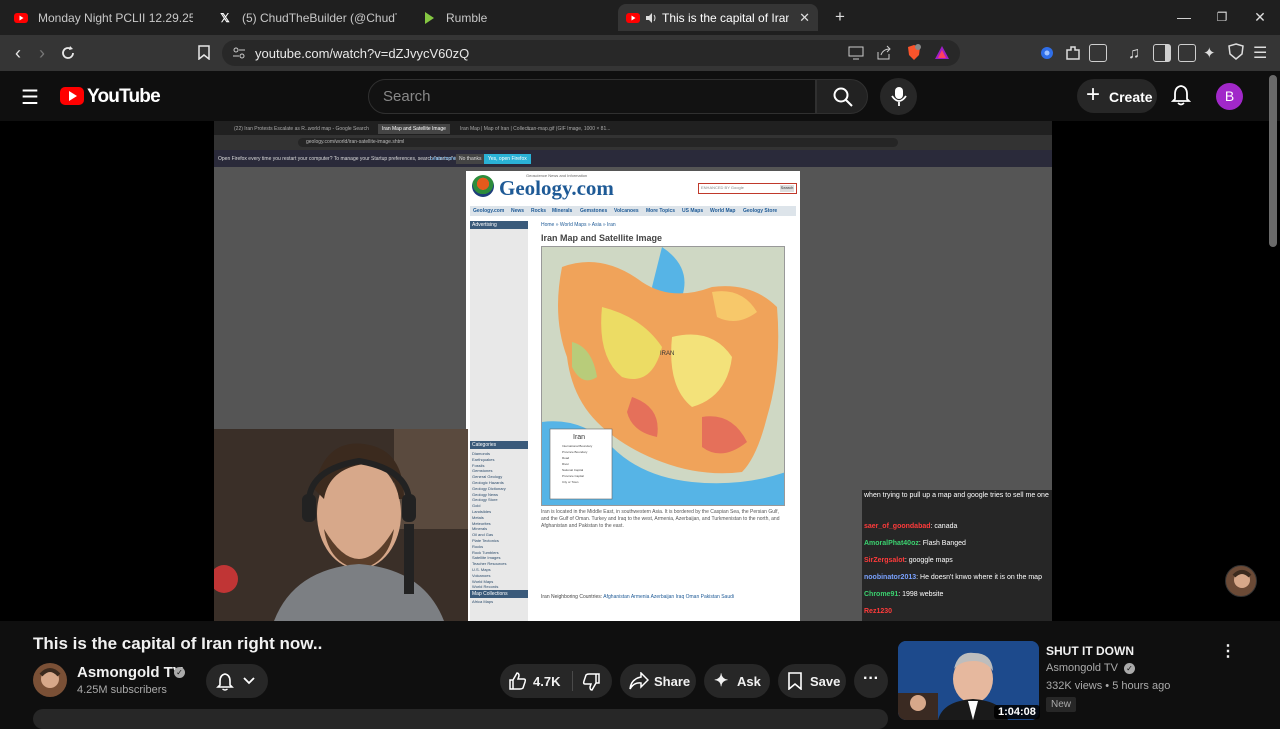  Describe the element at coordinates (486, 558) in the screenshot. I see `category-item: Satellite Images` at that location.